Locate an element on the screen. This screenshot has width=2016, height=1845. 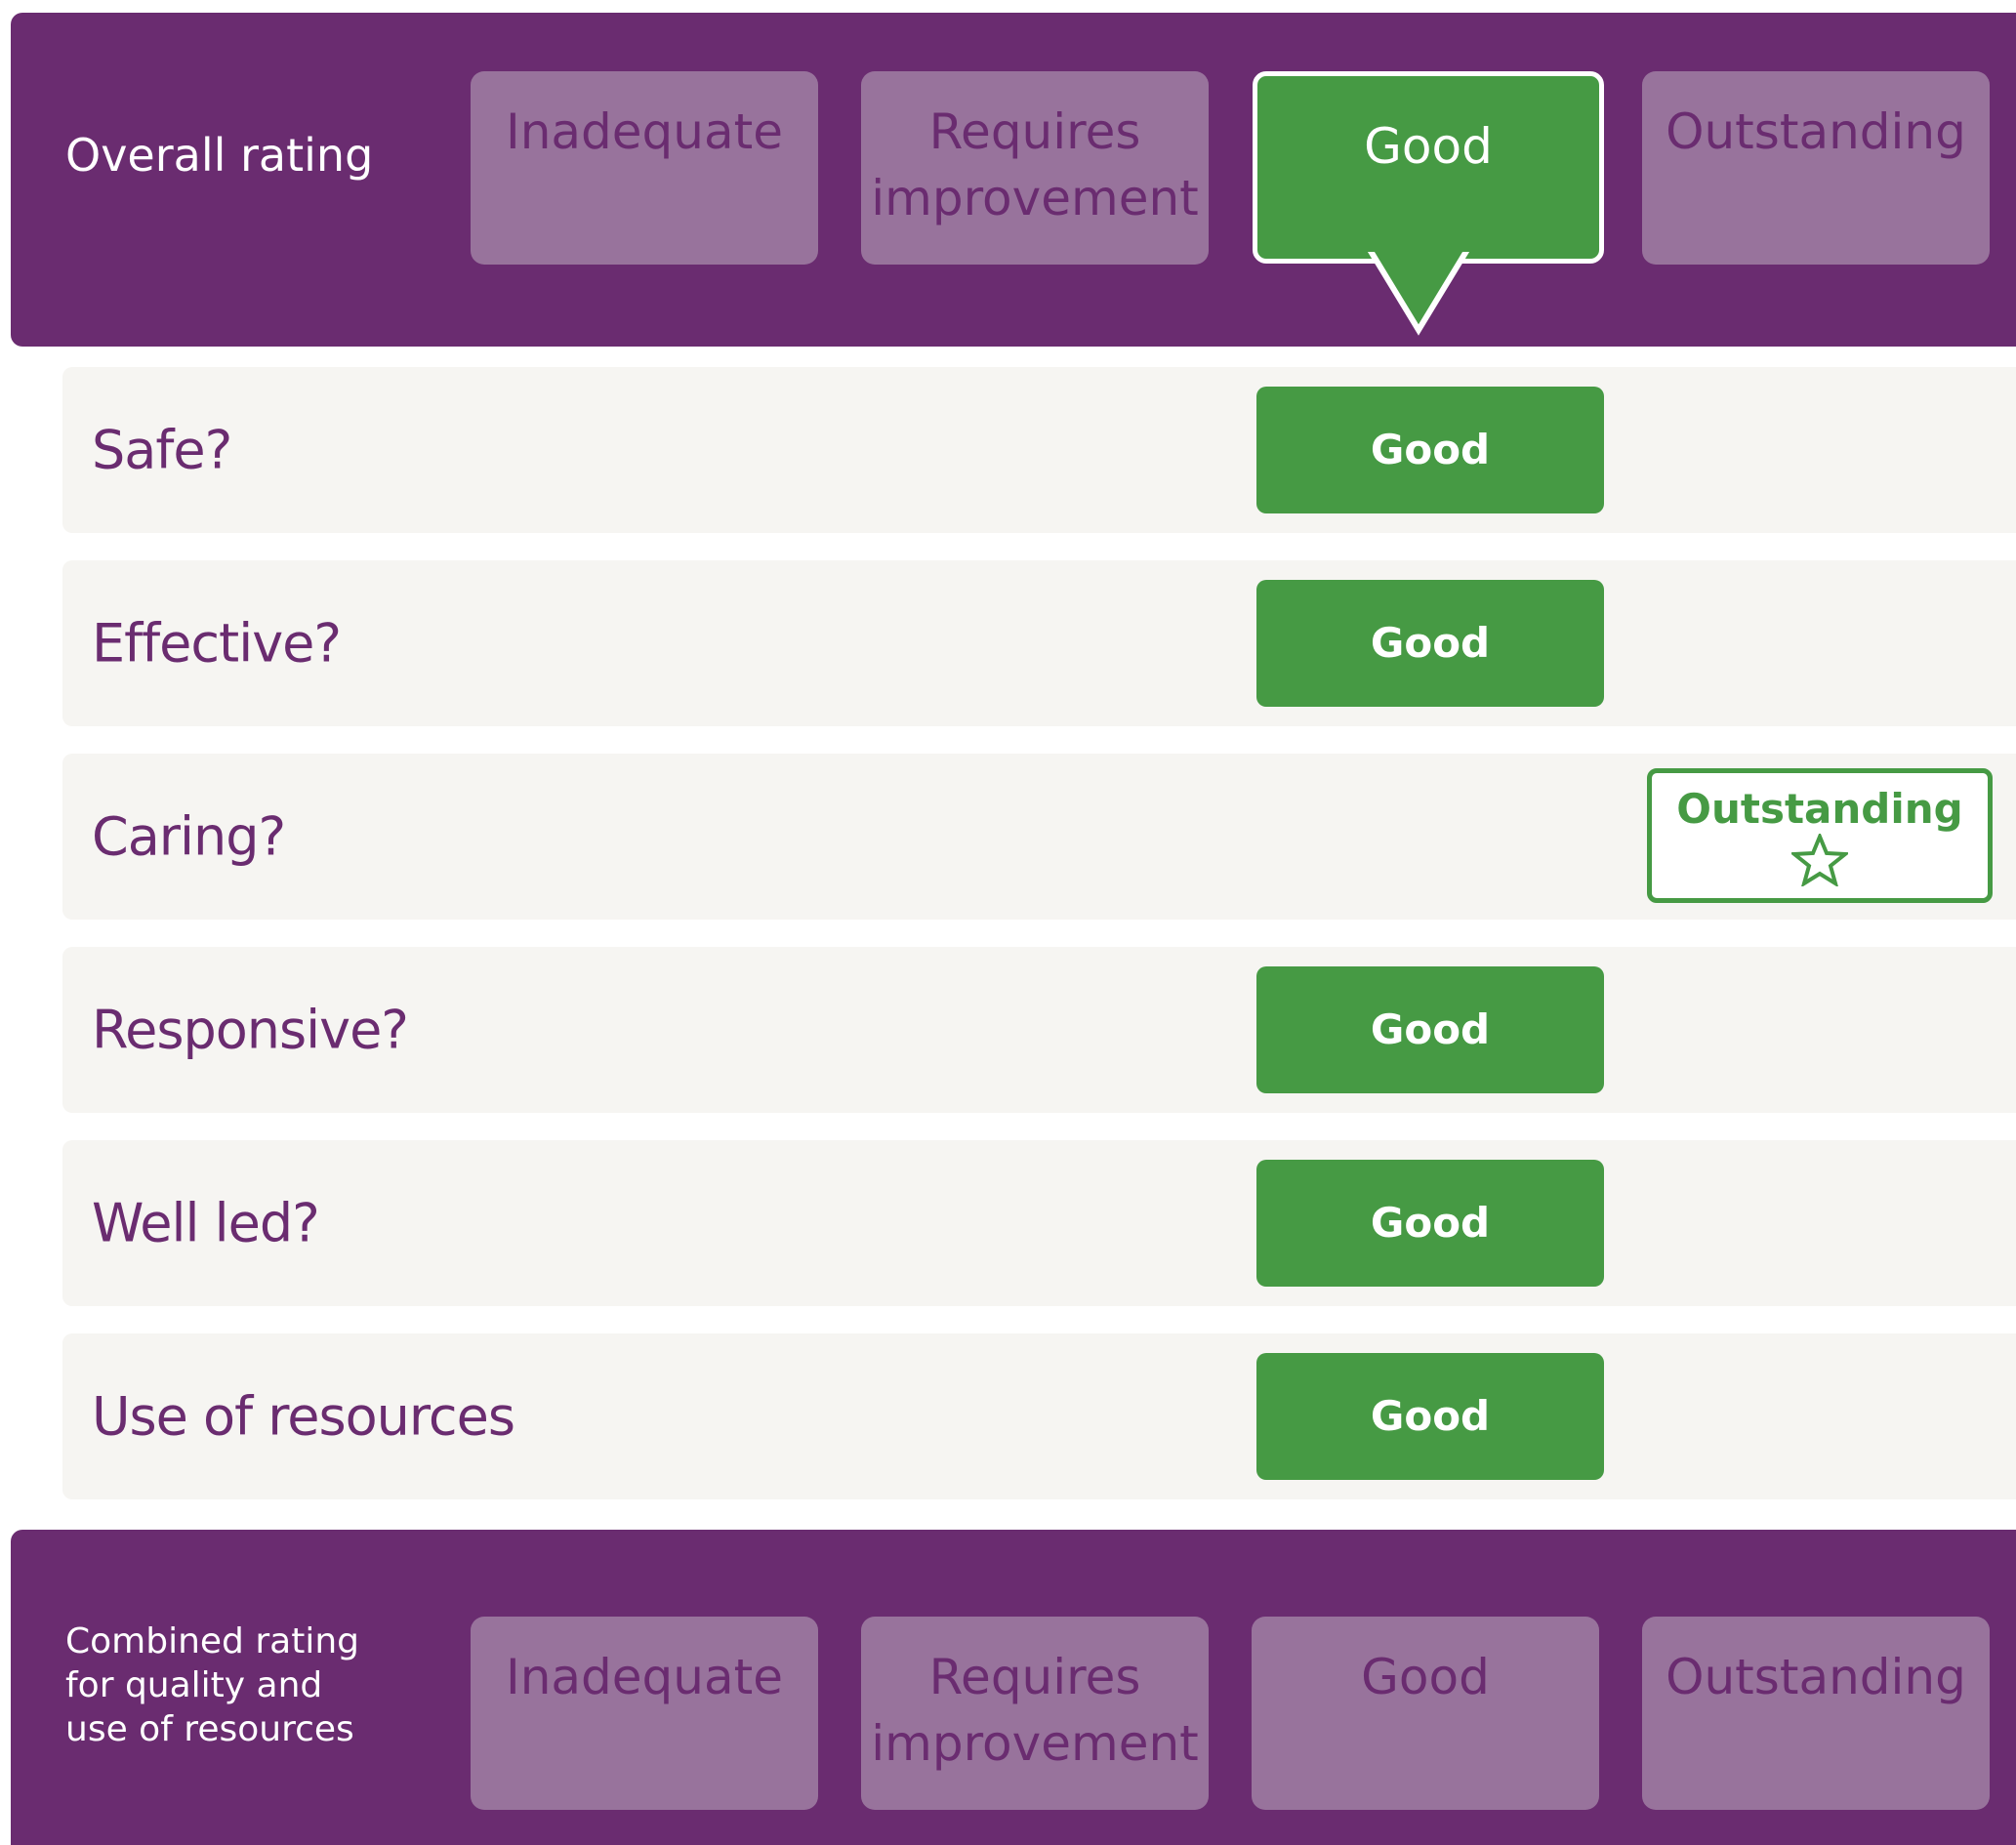
rating-badge-outstanding: Outstanding is located at coordinates (1820, 835).